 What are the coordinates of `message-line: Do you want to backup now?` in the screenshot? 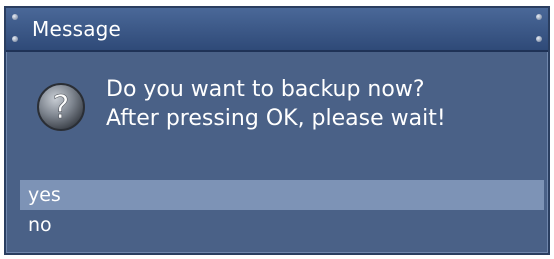 It's located at (265, 89).